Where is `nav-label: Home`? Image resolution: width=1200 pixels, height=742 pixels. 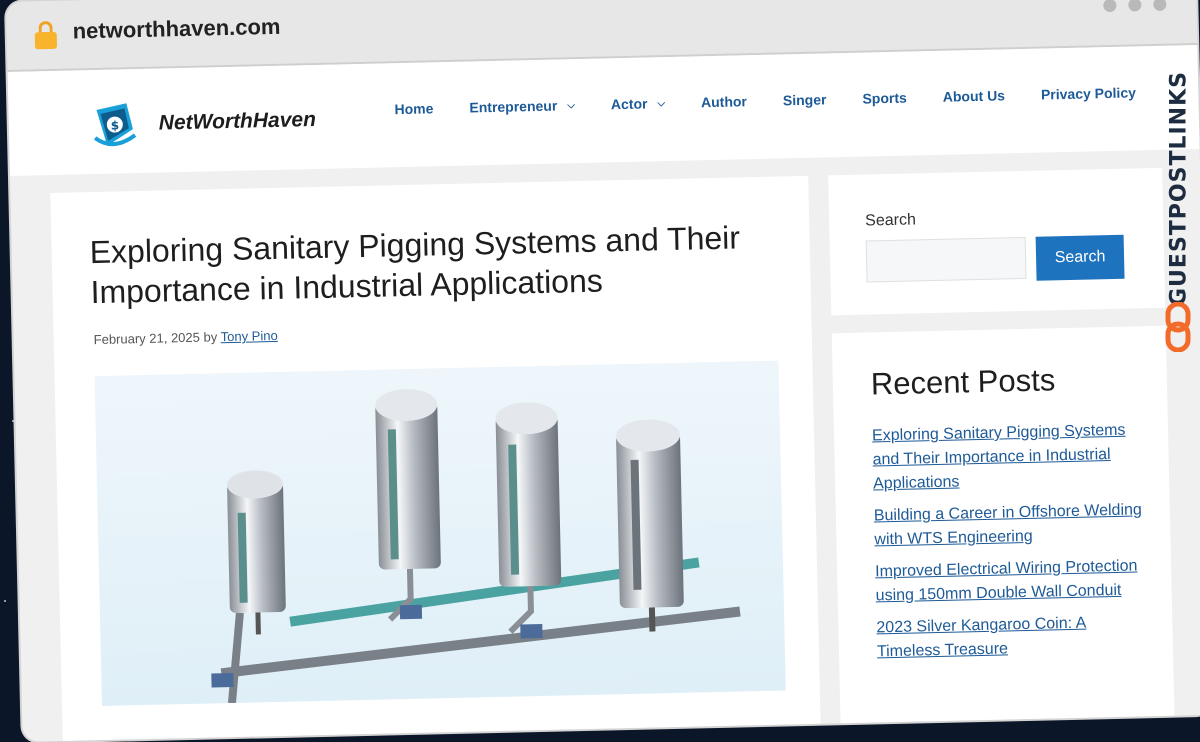 nav-label: Home is located at coordinates (414, 109).